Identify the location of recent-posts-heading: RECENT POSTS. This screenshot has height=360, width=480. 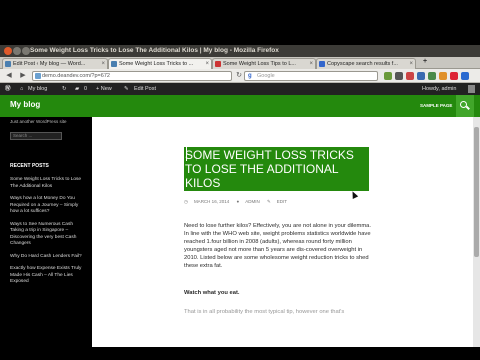
(29, 166).